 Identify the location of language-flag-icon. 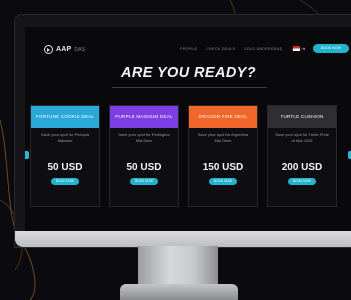
(296, 48).